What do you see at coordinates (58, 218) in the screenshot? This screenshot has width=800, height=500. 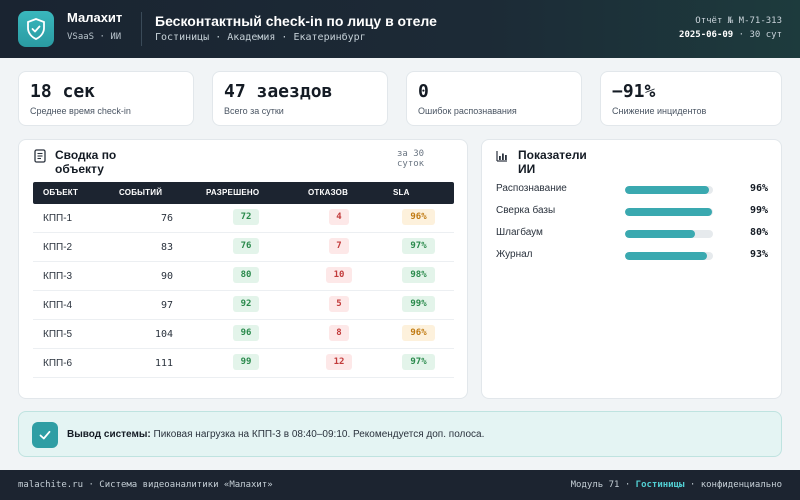 I see `cell-object: КПП-1` at bounding box center [58, 218].